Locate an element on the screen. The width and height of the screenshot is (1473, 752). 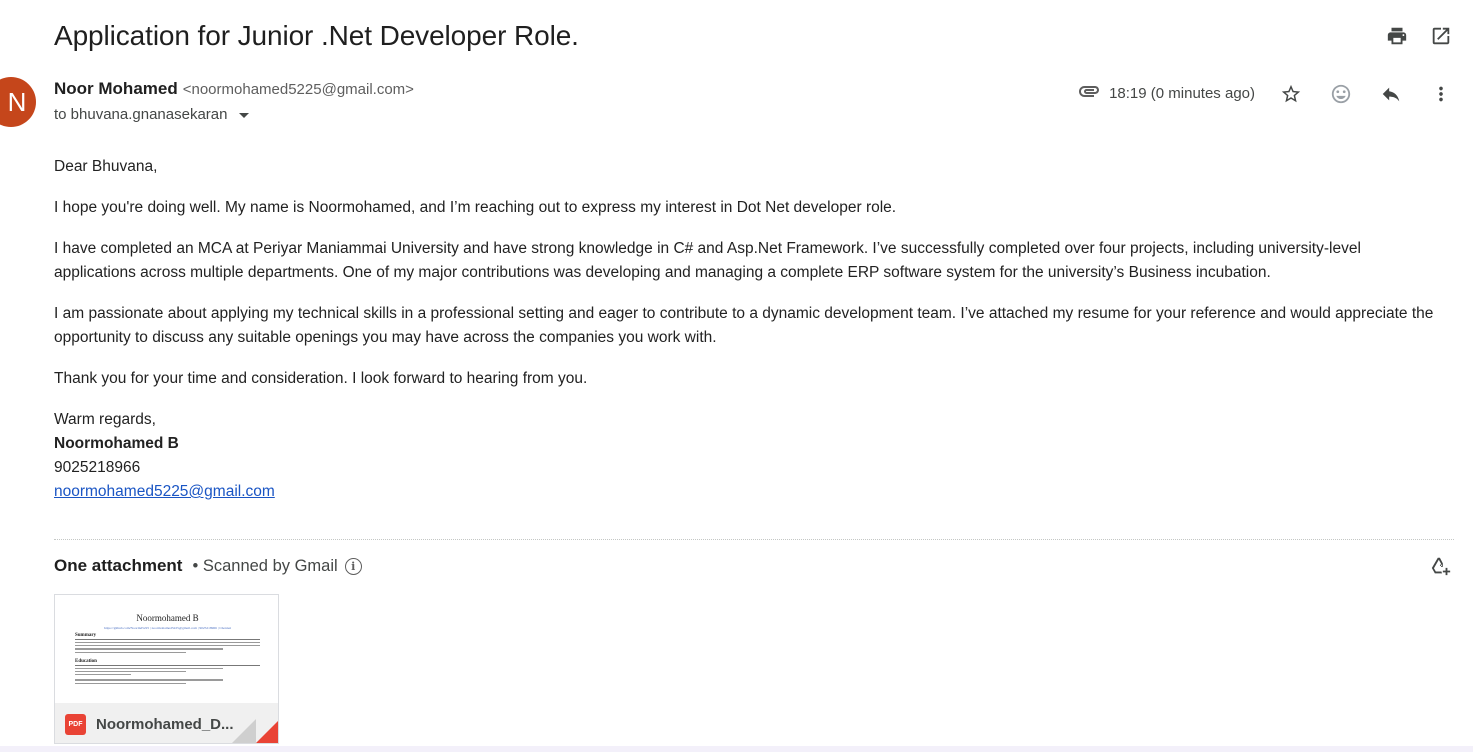
message-meta: 18:19 (0 minutes ago) is located at coordinates (1265, 93).